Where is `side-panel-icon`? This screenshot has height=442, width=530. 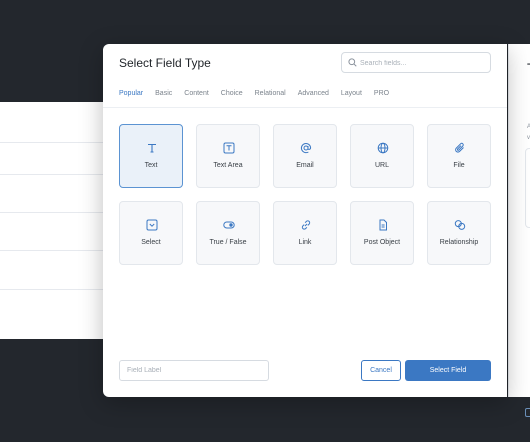
side-panel-icon is located at coordinates (527, 412).